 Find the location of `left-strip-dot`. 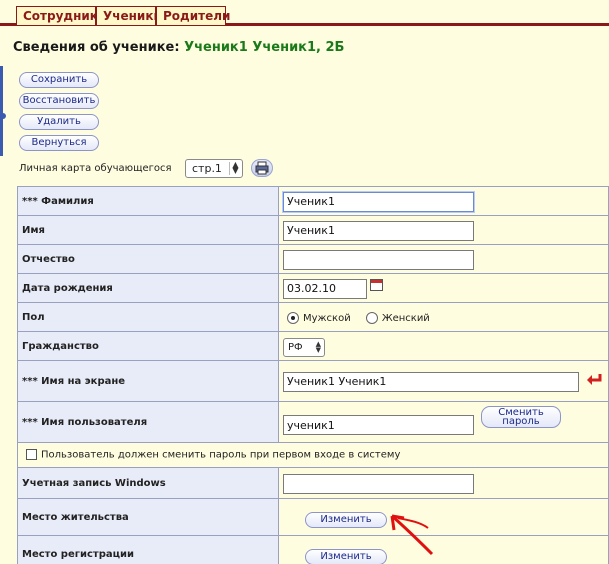

left-strip-dot is located at coordinates (3, 116).